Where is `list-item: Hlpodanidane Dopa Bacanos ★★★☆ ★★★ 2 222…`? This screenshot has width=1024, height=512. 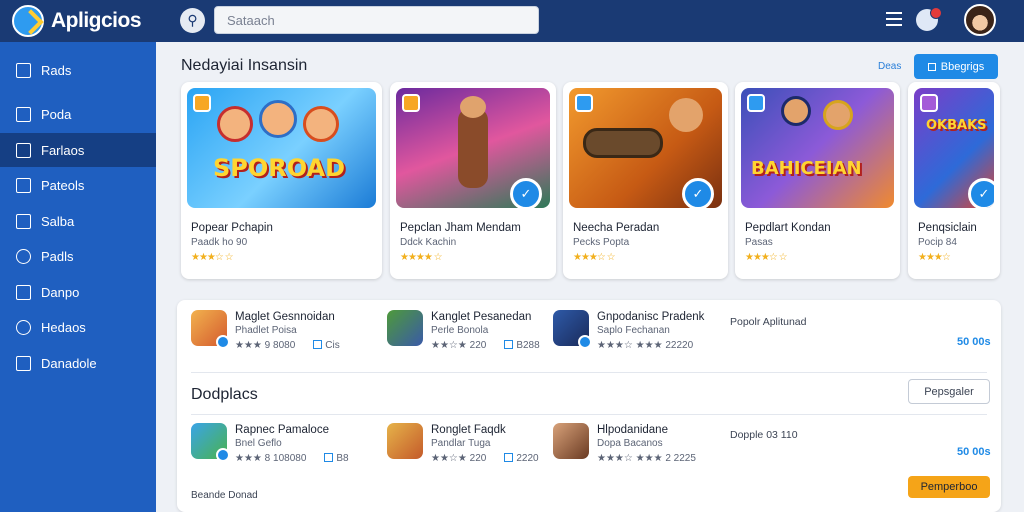 list-item: Hlpodanidane Dopa Bacanos ★★★☆ ★★★ 2 222… is located at coordinates (624, 445).